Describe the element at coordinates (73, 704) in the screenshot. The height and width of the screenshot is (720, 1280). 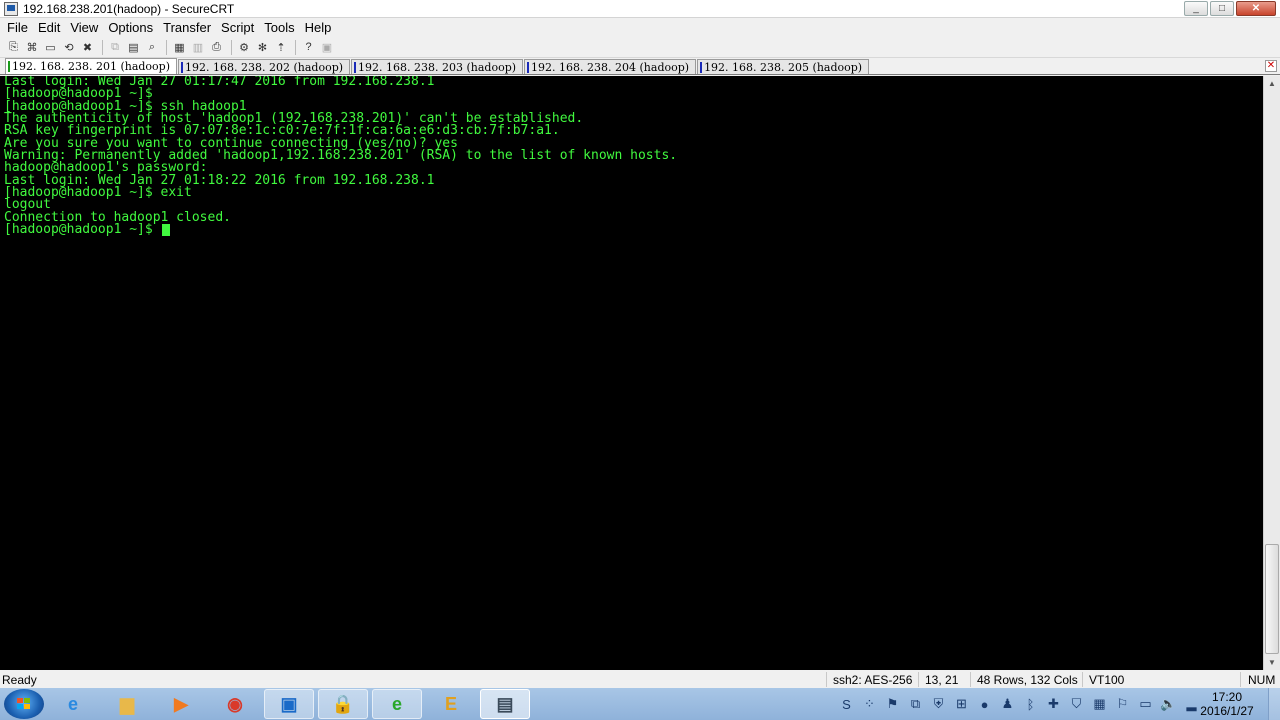
I see `ie-icon: e` at that location.